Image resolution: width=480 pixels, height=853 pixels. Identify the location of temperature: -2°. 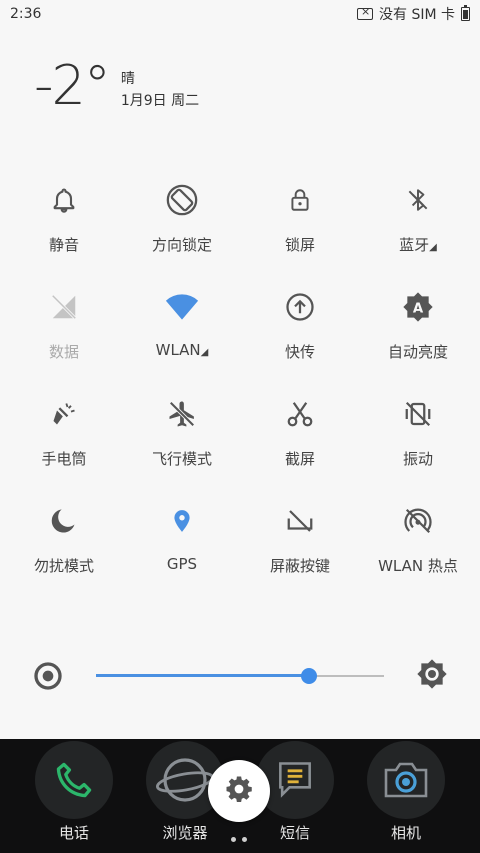
(72, 85).